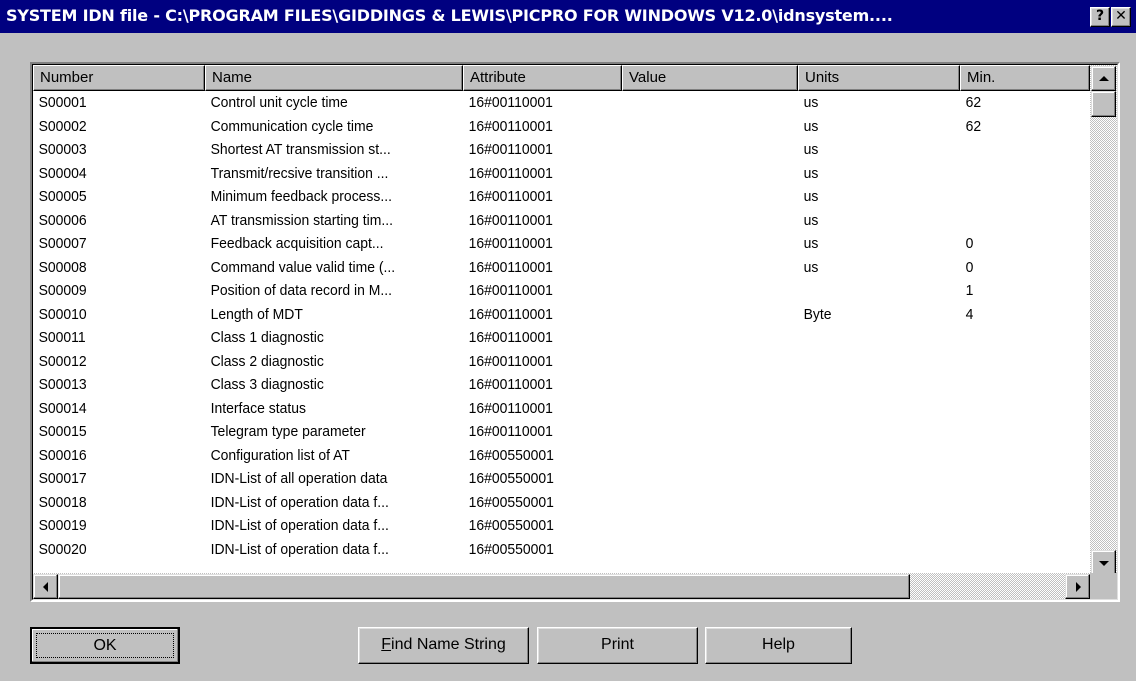  I want to click on cell-min: 1, so click(969, 290).